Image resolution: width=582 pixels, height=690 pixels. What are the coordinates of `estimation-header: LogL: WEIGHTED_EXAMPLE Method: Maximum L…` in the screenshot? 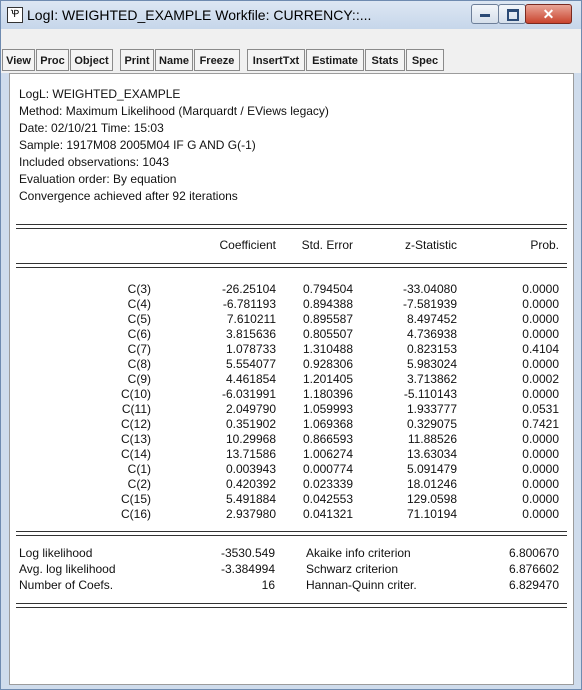 It's located at (174, 145).